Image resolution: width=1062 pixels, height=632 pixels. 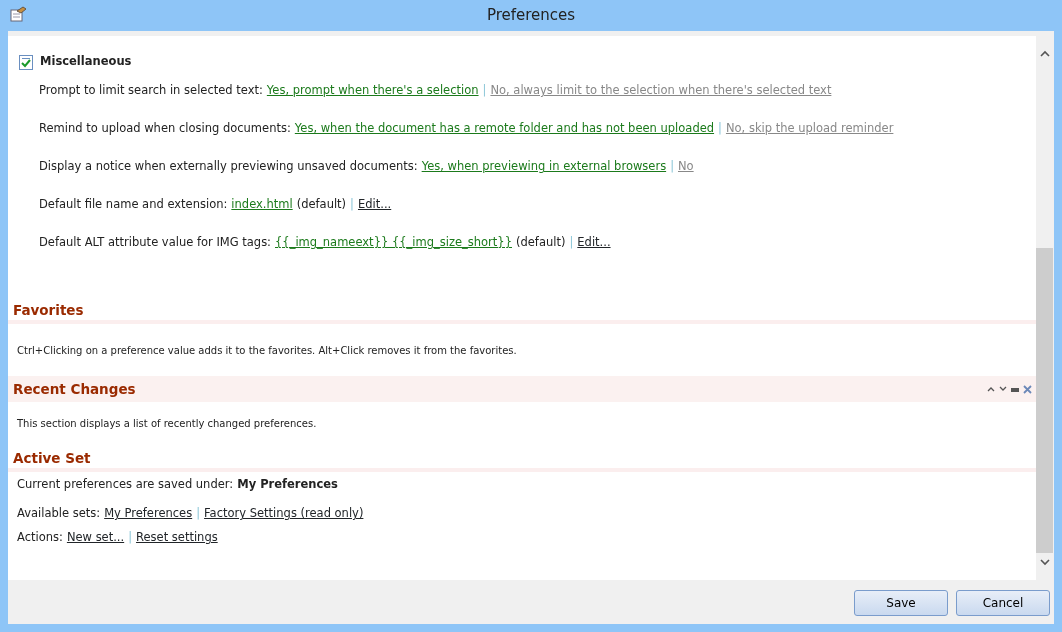 I want to click on set-link: My Preferences, so click(x=148, y=514).